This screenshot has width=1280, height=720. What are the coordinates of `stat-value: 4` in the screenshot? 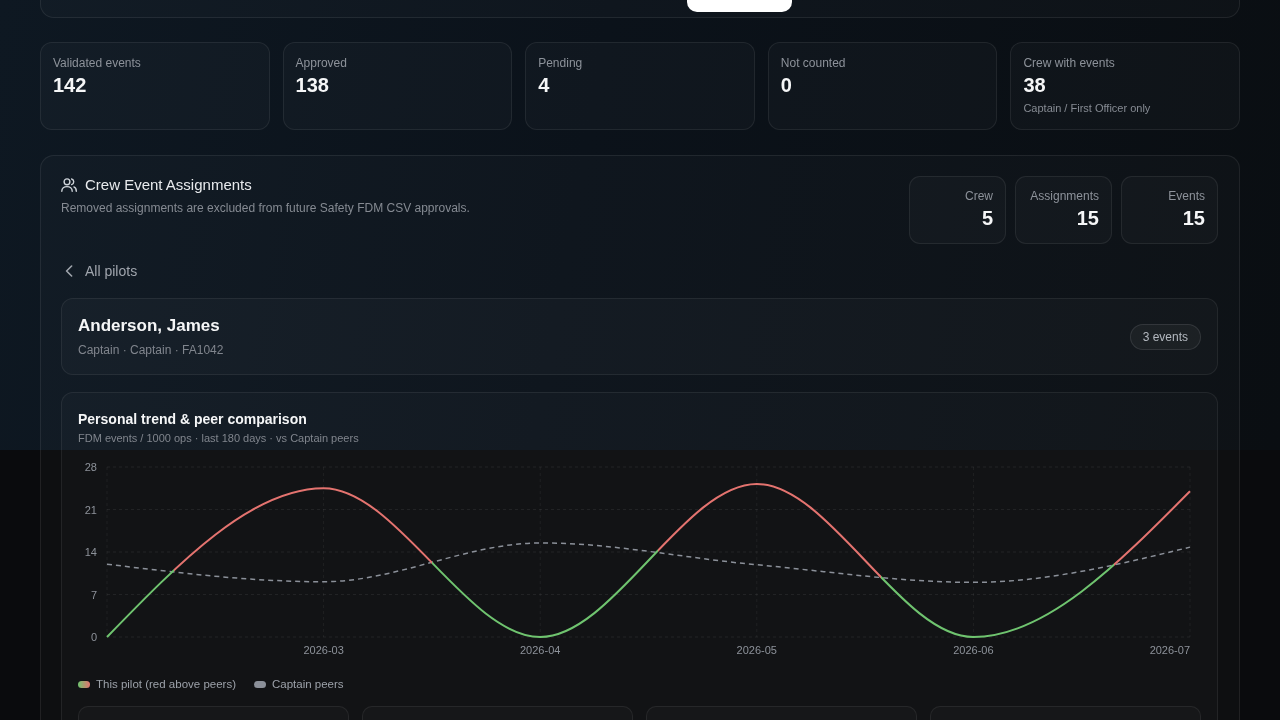 It's located at (544, 85).